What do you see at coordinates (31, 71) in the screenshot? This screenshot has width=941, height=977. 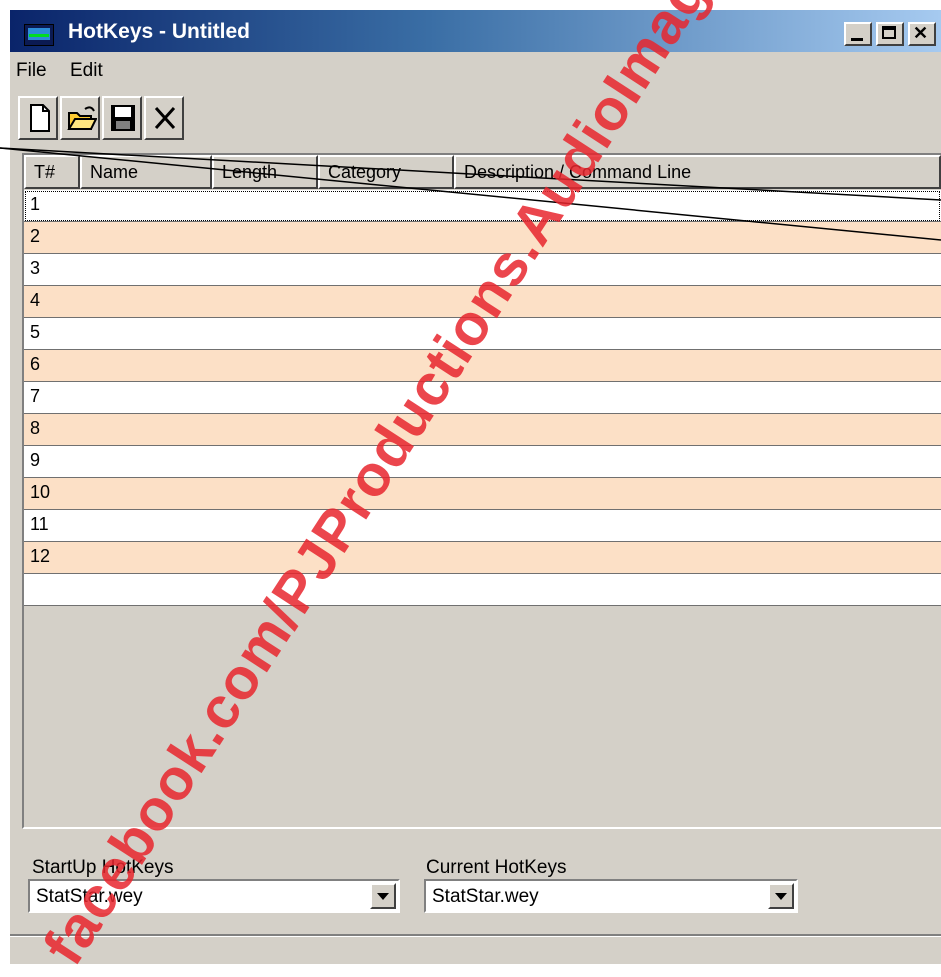 I see `menu-file: File` at bounding box center [31, 71].